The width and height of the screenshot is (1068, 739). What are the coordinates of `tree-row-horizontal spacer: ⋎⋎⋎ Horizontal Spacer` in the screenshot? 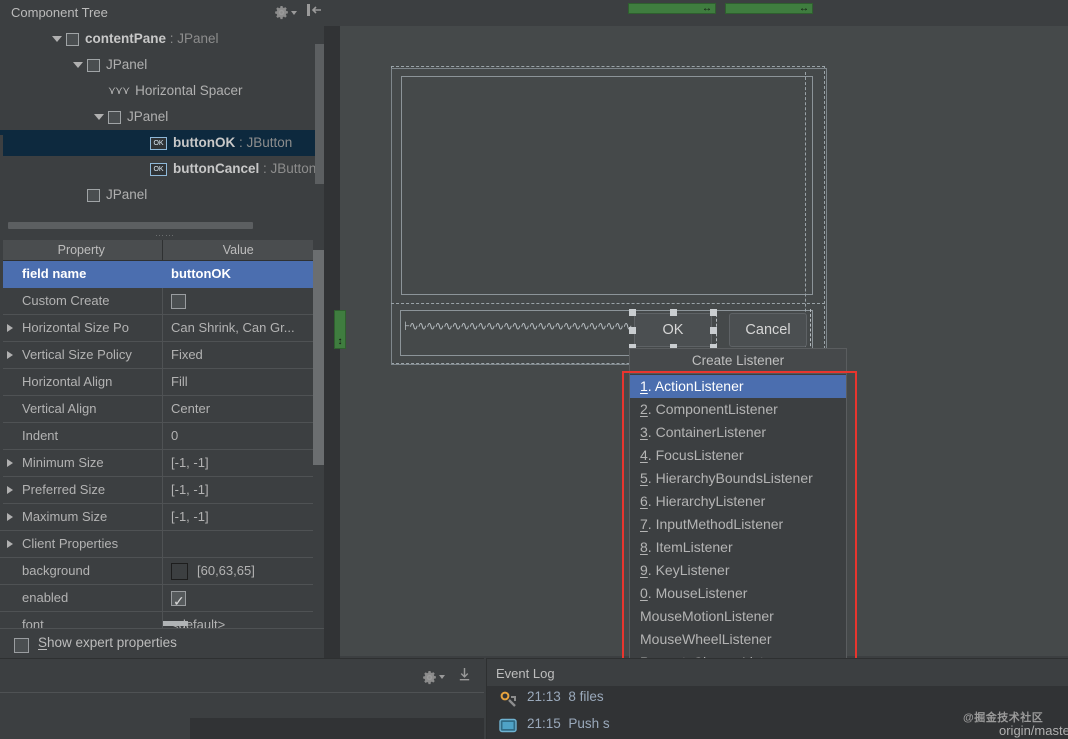 It's located at (165, 91).